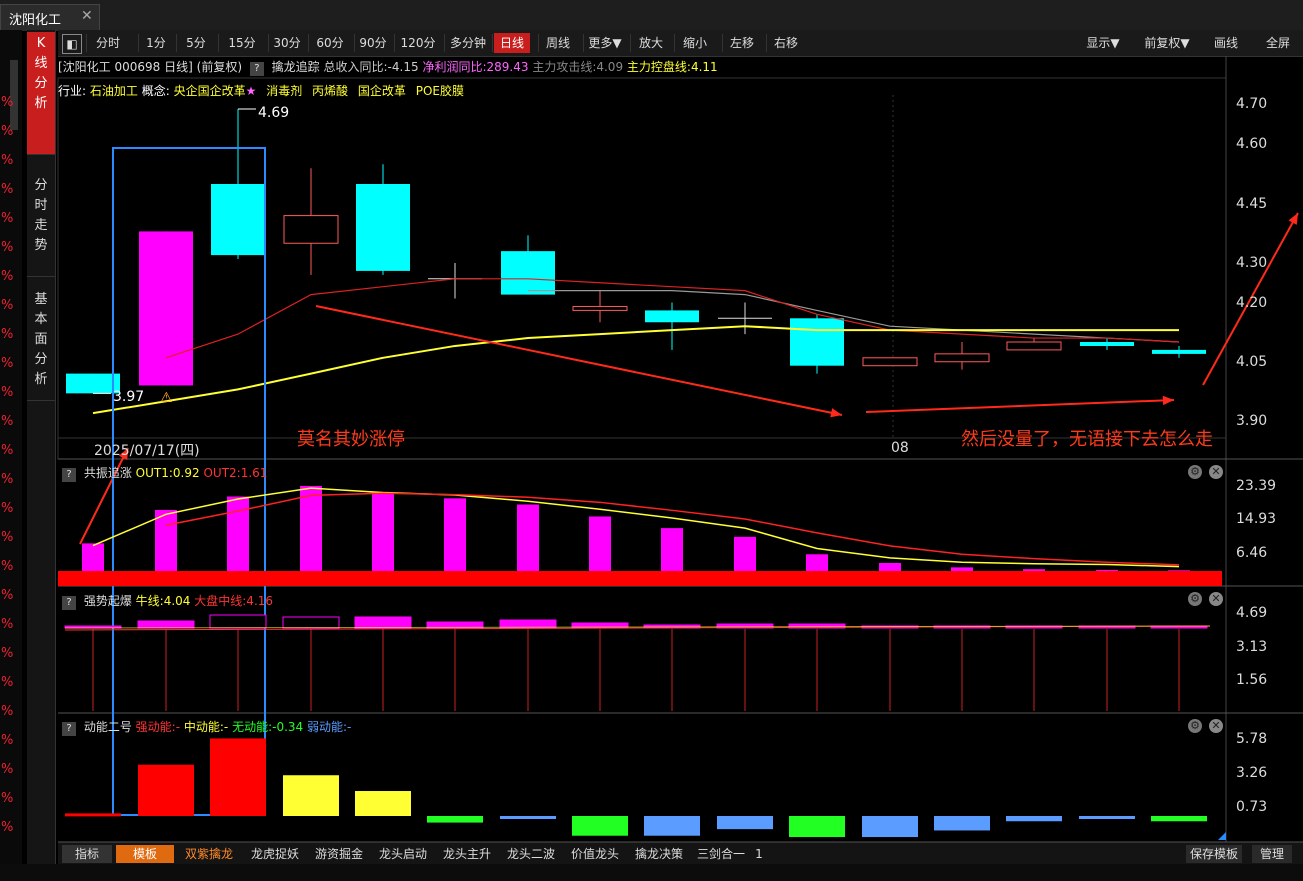  What do you see at coordinates (339, 854) in the screenshot?
I see `template-tab: 游资掘金` at bounding box center [339, 854].